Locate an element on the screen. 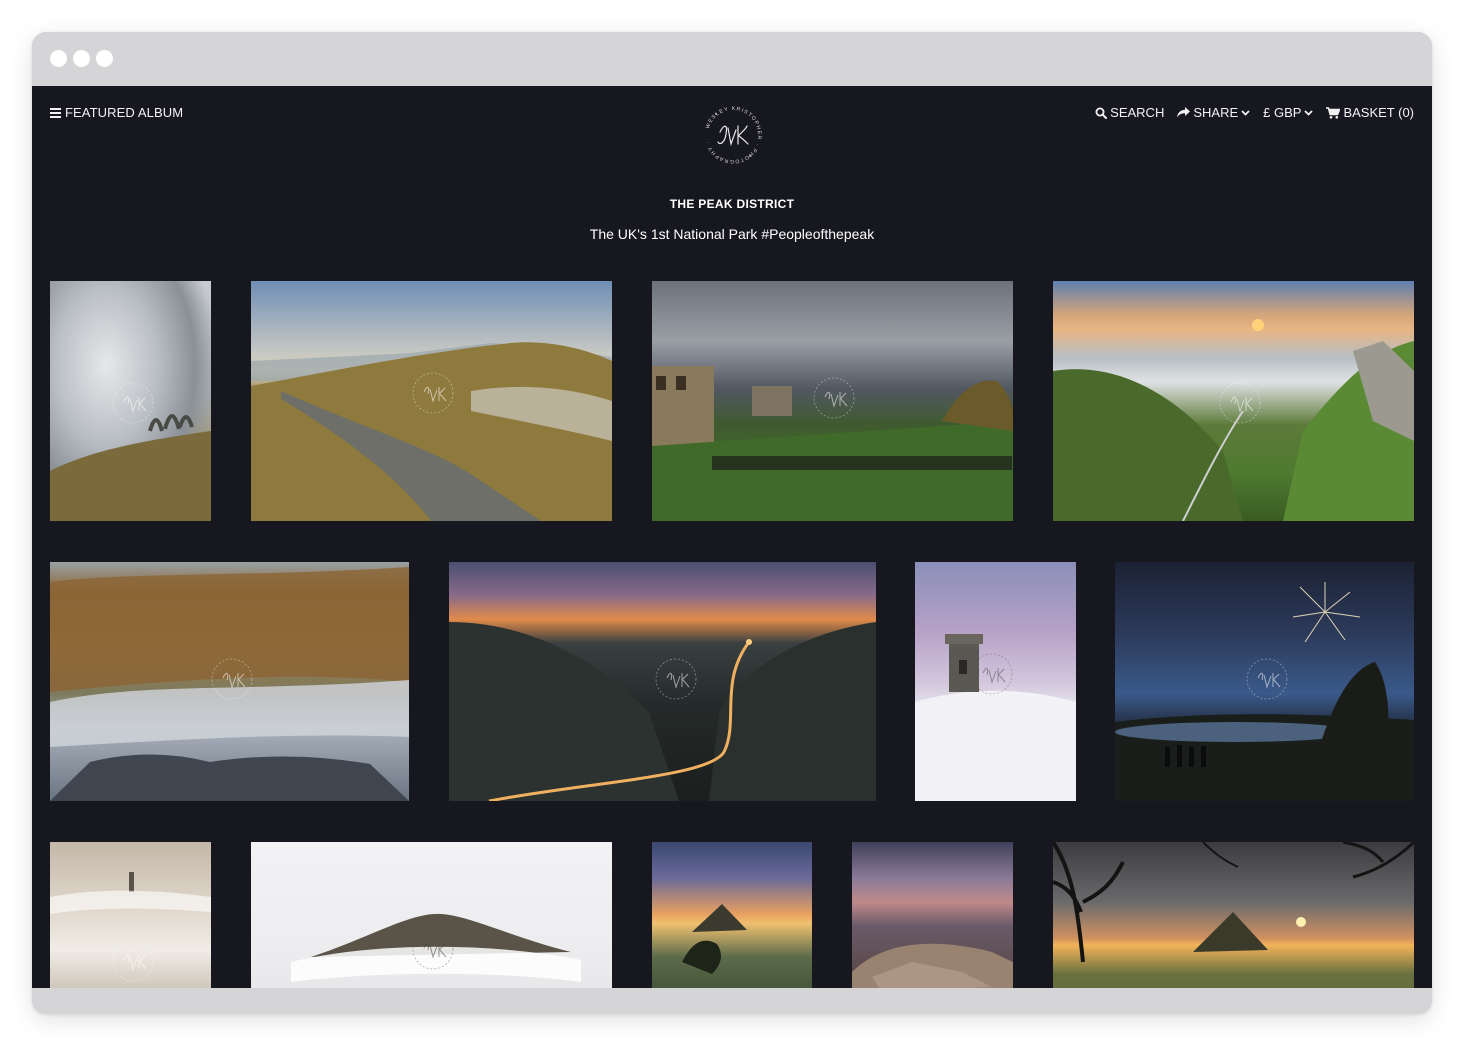 The height and width of the screenshot is (1046, 1464). share-label: SHARE is located at coordinates (1216, 112).